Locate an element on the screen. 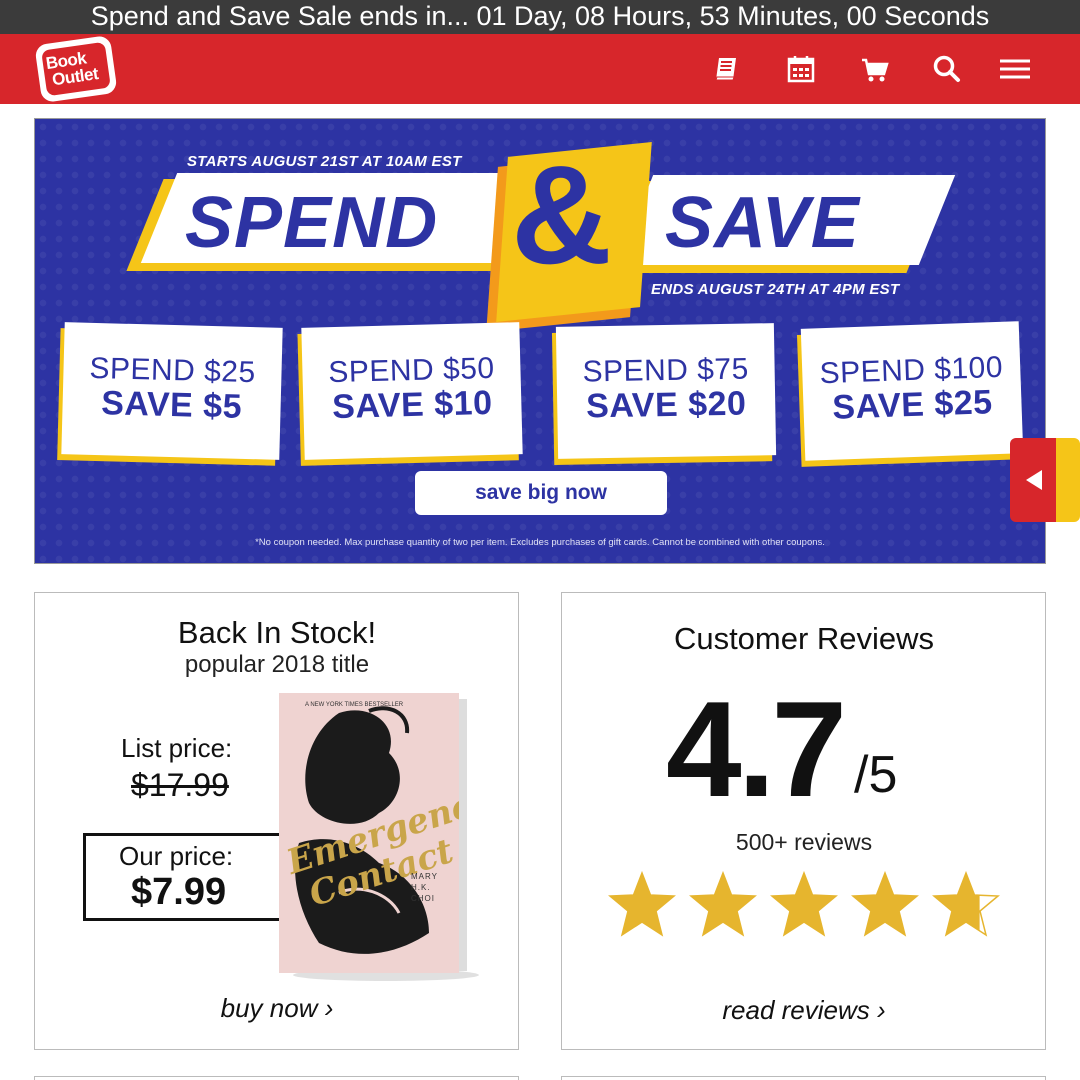 This screenshot has width=1080, height=1080. tier-card-4: SPEND $100 SAVE $25 is located at coordinates (910, 394).